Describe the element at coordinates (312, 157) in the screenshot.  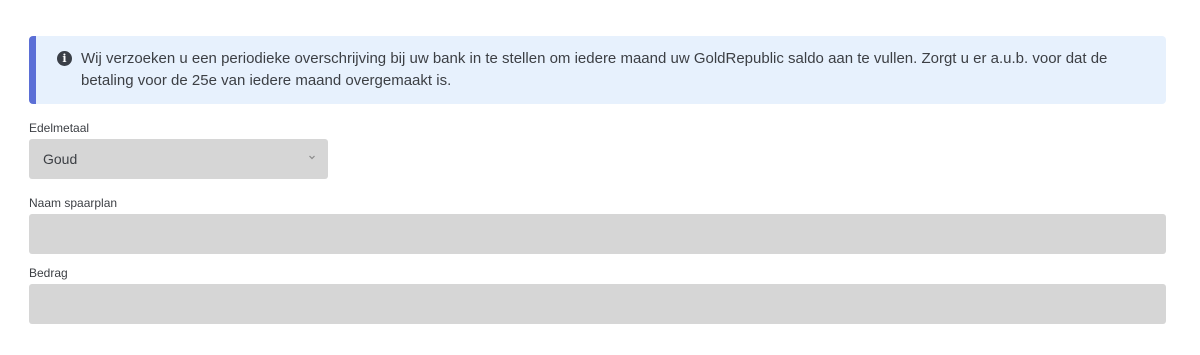
I see `chevron-down-icon` at that location.